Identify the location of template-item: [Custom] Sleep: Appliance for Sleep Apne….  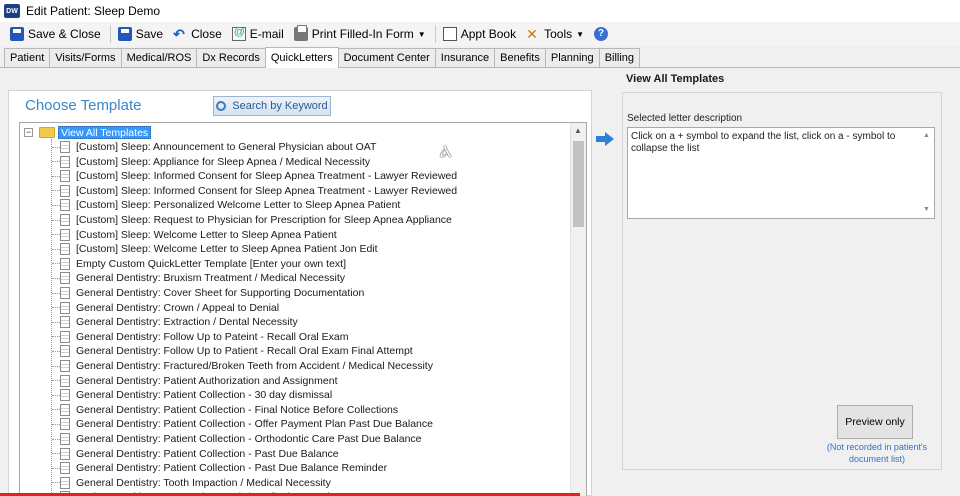
(211, 162).